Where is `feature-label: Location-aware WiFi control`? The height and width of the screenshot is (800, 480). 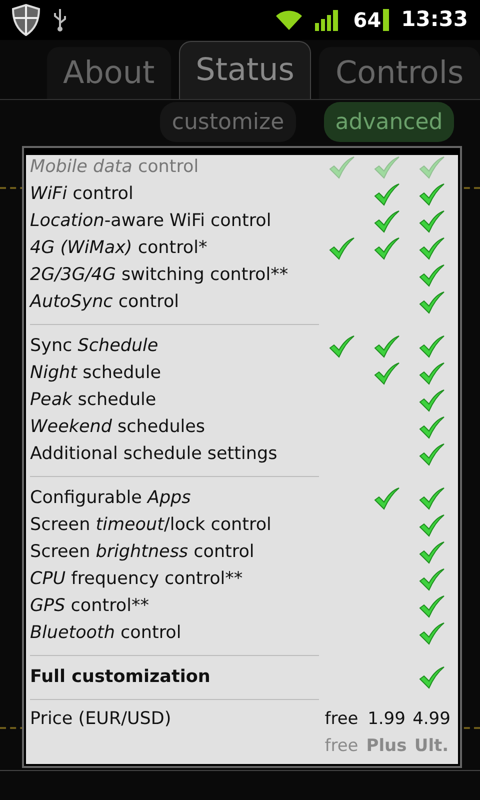 feature-label: Location-aware WiFi control is located at coordinates (151, 222).